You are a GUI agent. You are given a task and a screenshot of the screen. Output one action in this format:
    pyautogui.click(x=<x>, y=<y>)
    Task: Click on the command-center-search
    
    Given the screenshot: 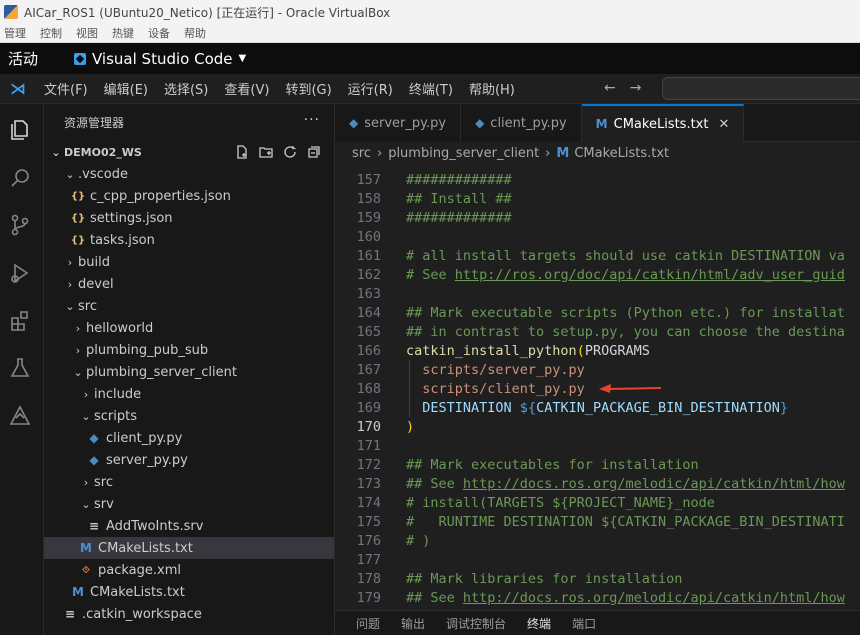 What is the action you would take?
    pyautogui.click(x=761, y=88)
    